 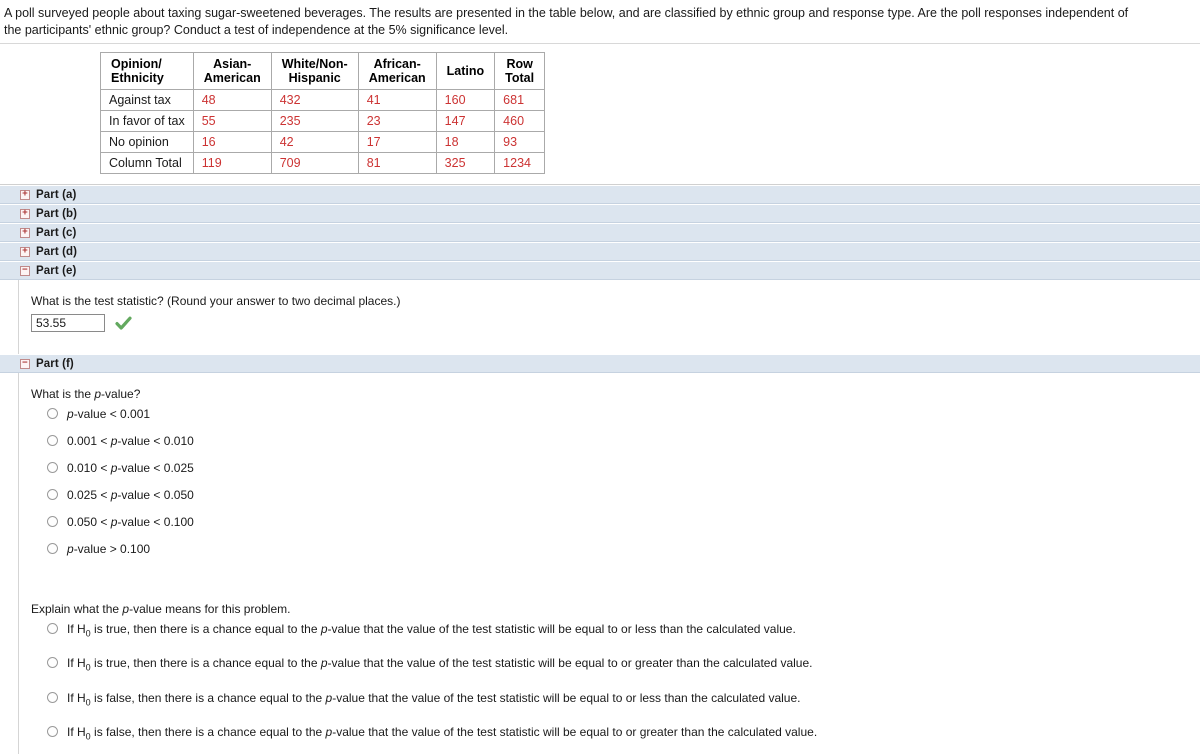 What do you see at coordinates (314, 78) in the screenshot?
I see `header-line-2: Hispanic` at bounding box center [314, 78].